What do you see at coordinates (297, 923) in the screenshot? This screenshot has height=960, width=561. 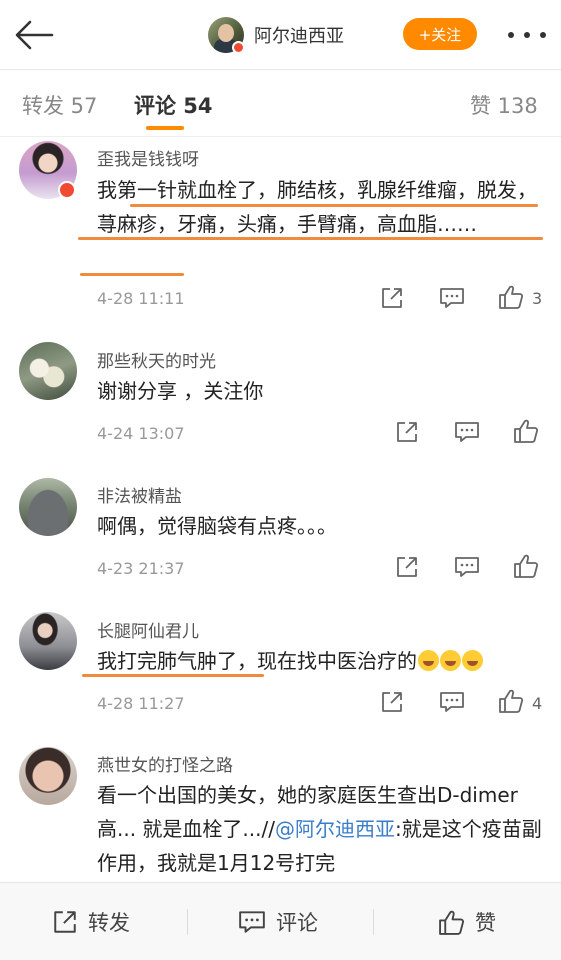 I see `comment-label: 评论` at bounding box center [297, 923].